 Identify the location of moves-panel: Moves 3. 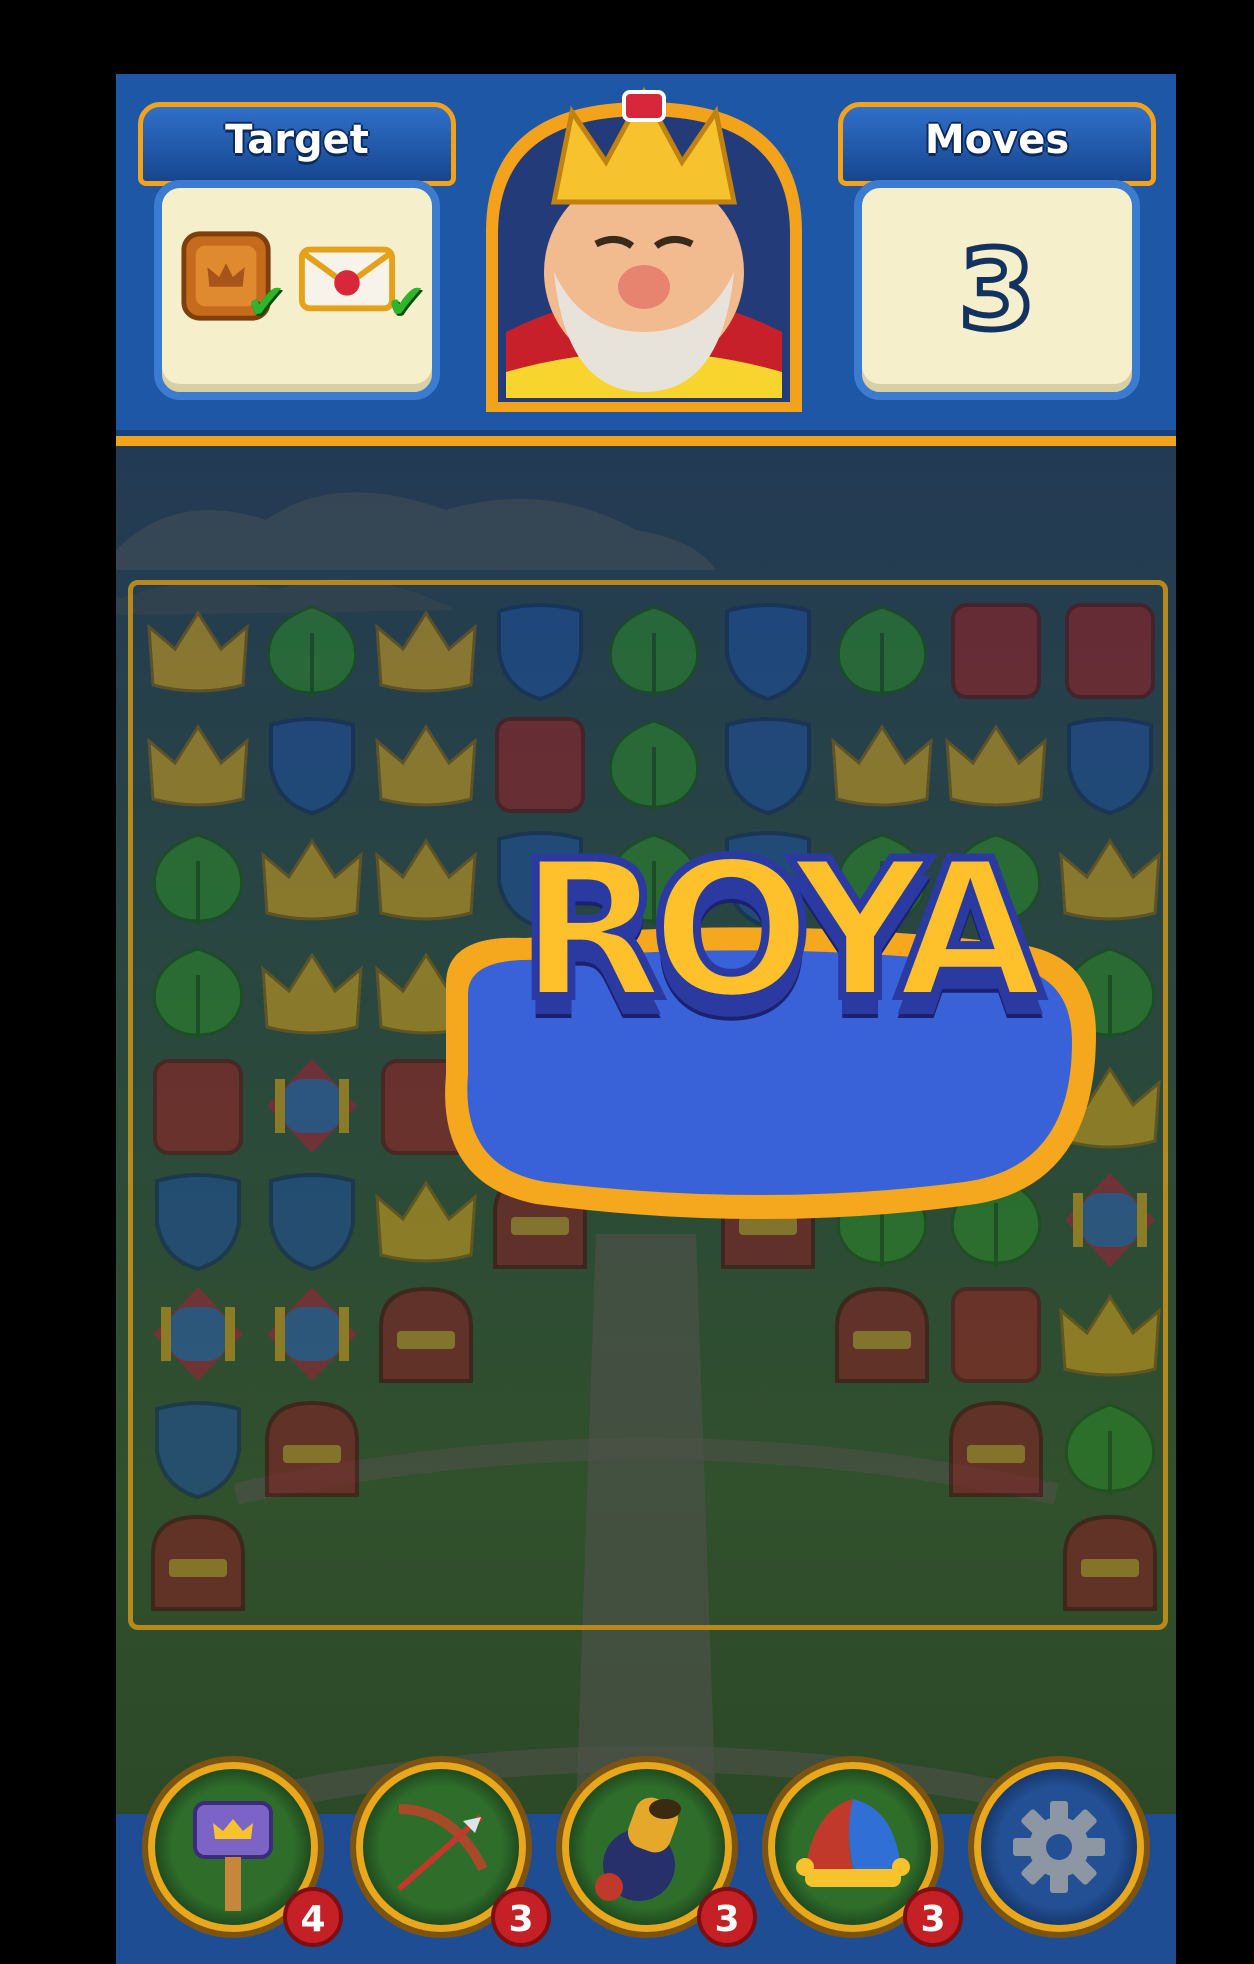
(997, 257).